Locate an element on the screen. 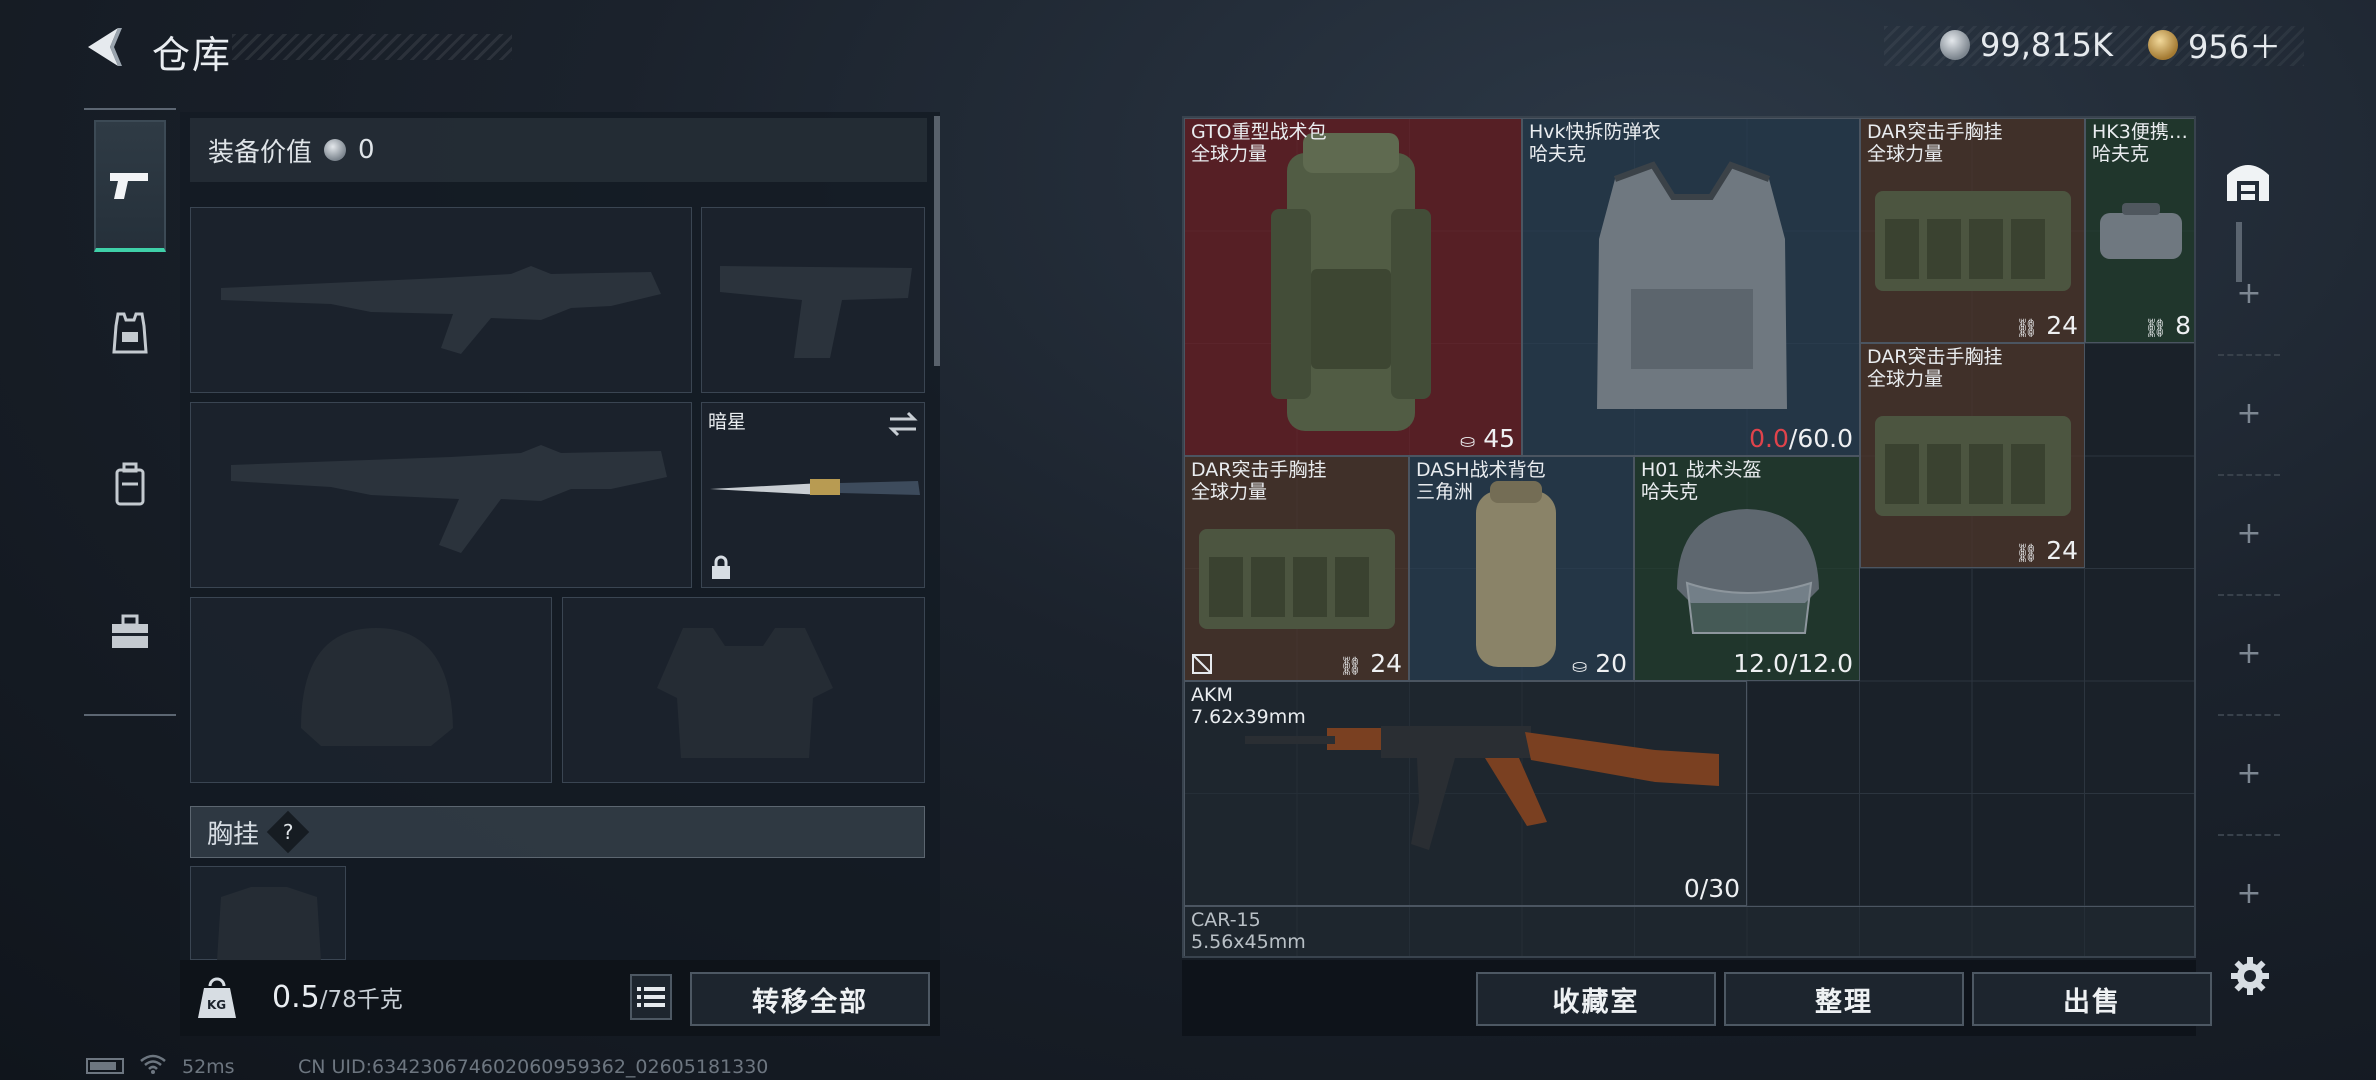  helmet-slot is located at coordinates (371, 690).